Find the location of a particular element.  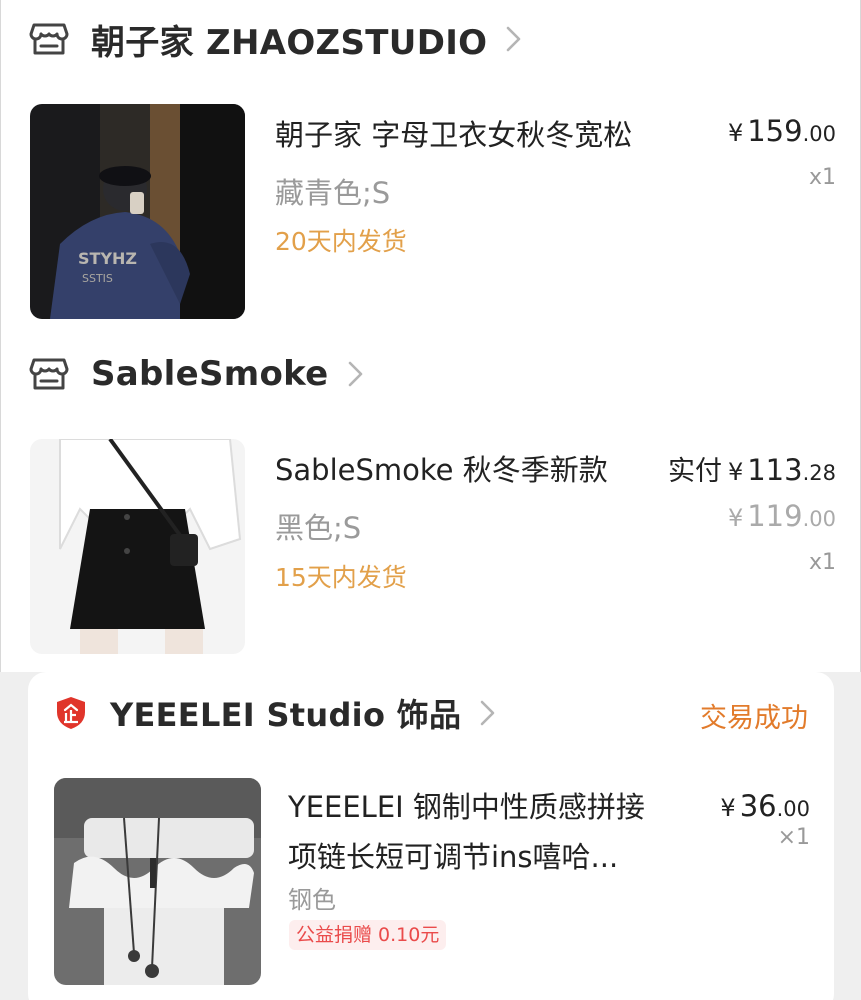

product-thumbnail-hoodie: STYHZ SSTIS is located at coordinates (137, 211).